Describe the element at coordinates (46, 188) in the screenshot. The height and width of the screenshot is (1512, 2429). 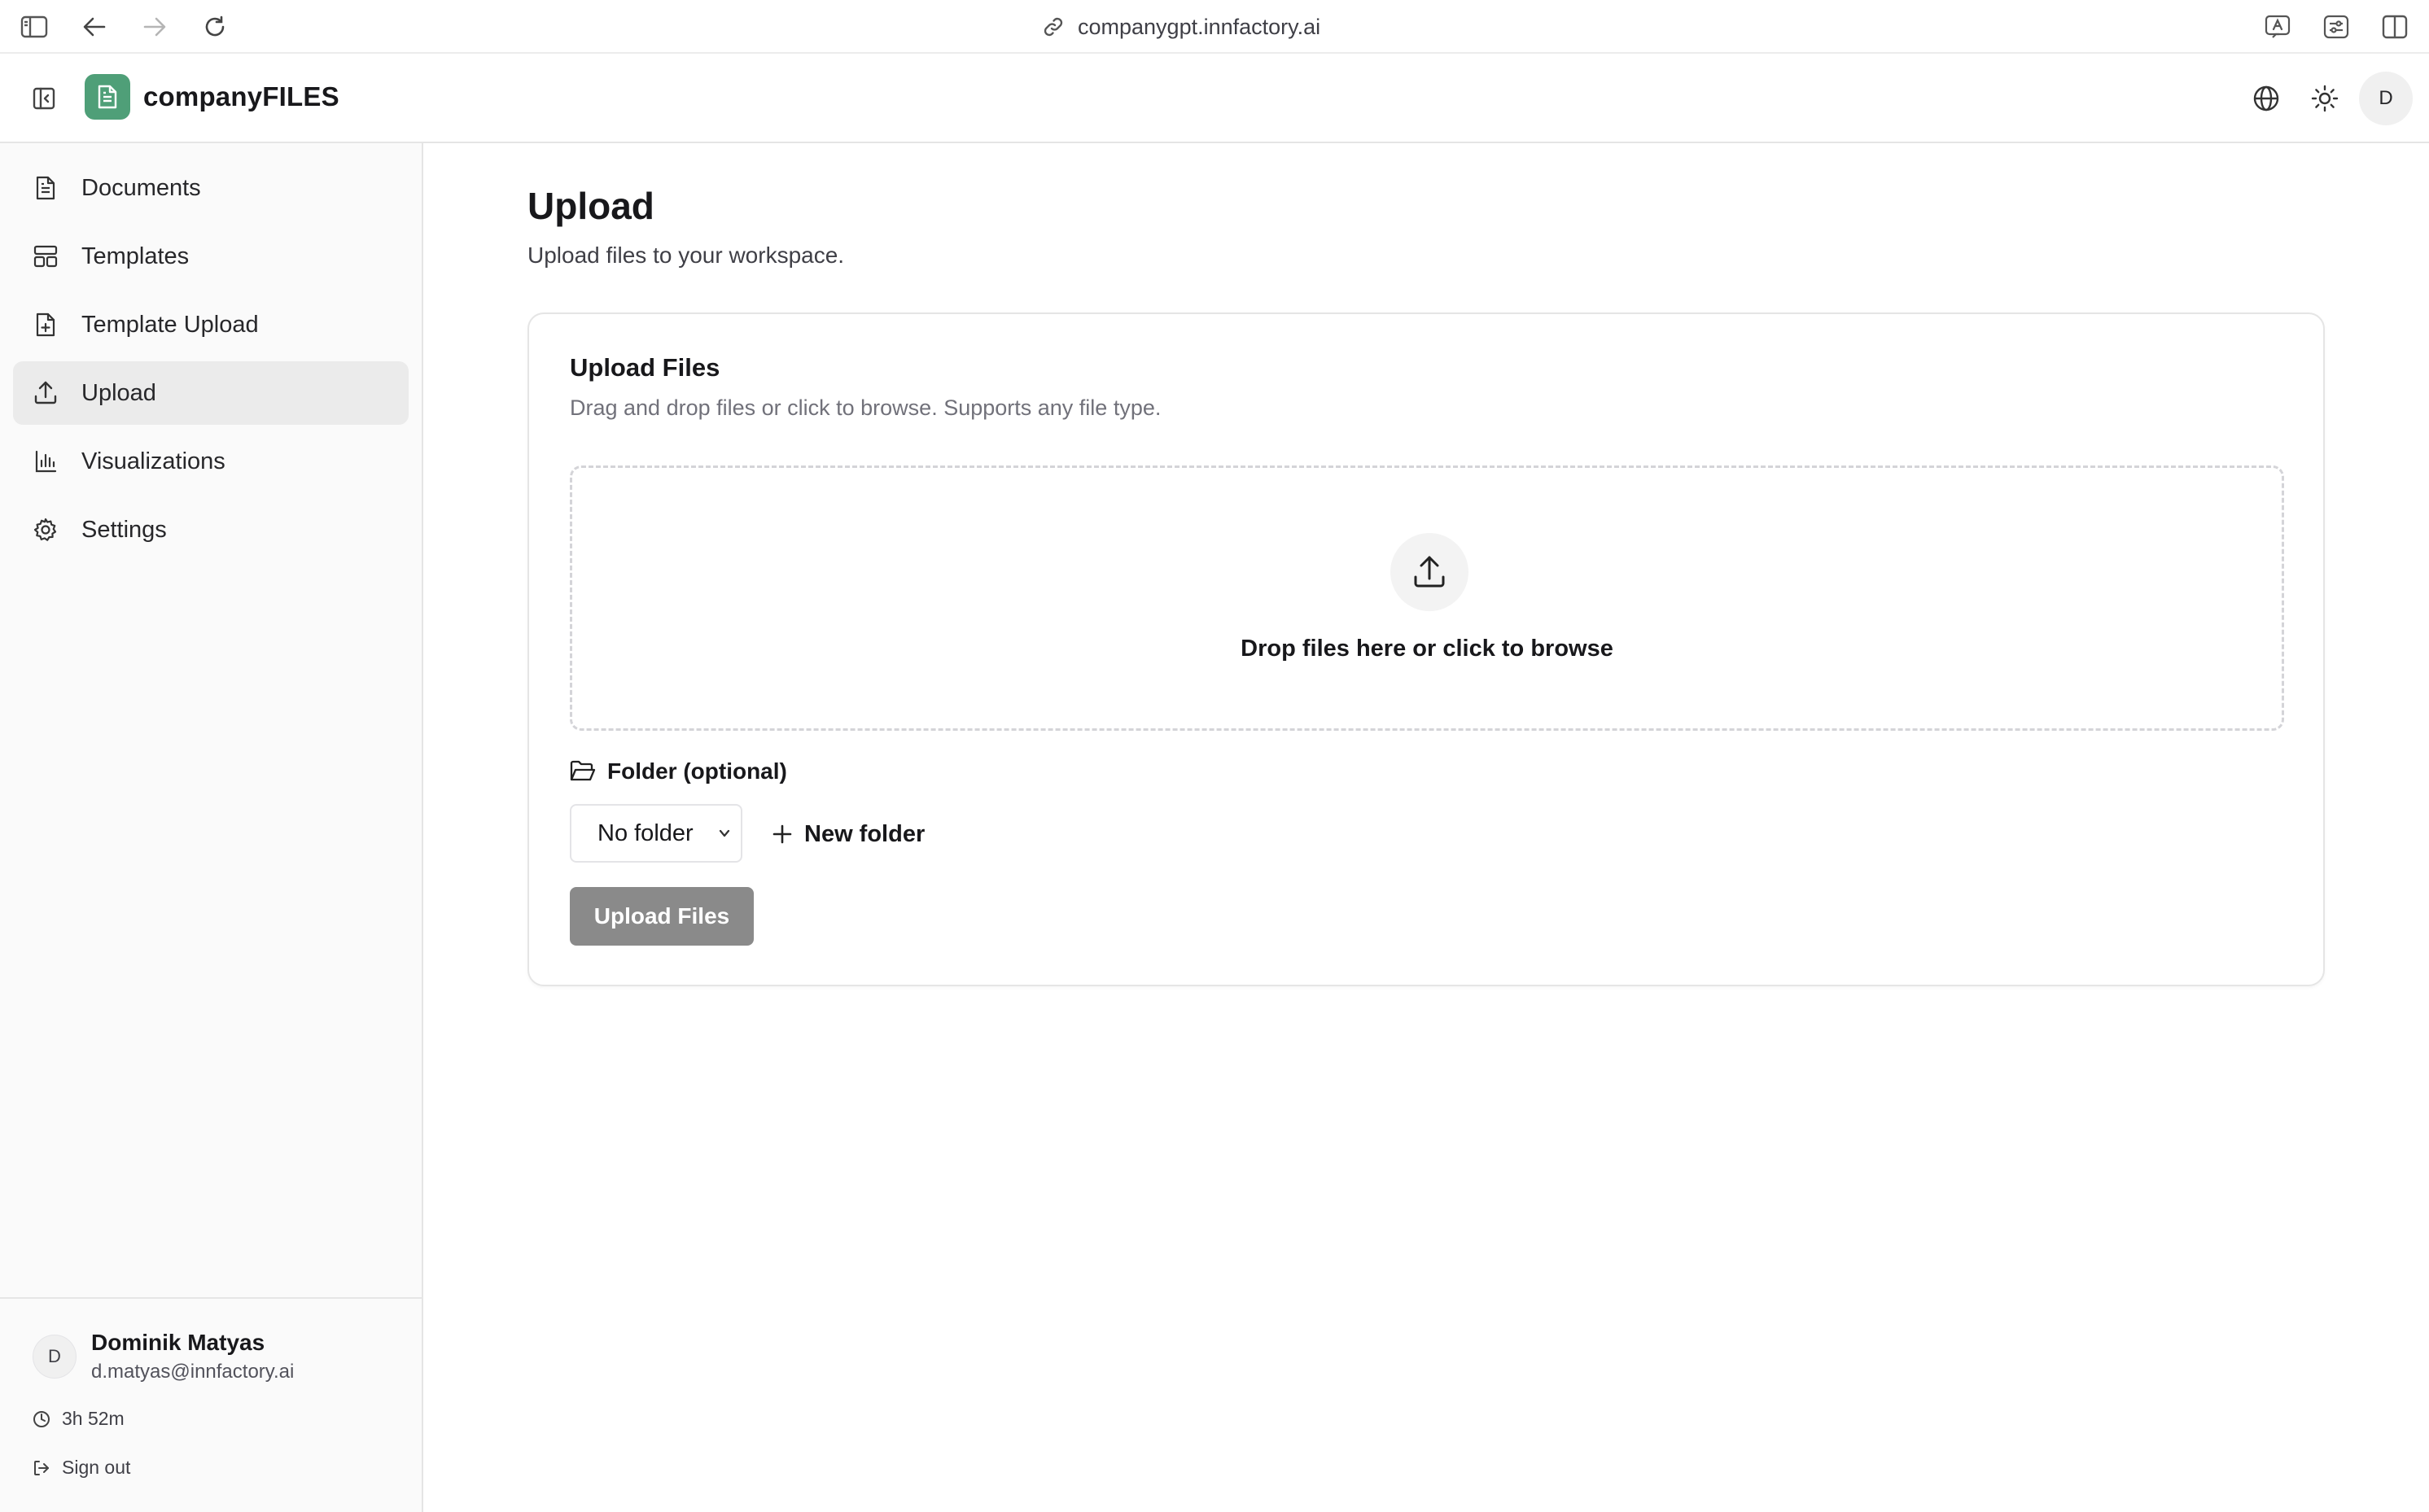
I see `file-text-icon` at that location.